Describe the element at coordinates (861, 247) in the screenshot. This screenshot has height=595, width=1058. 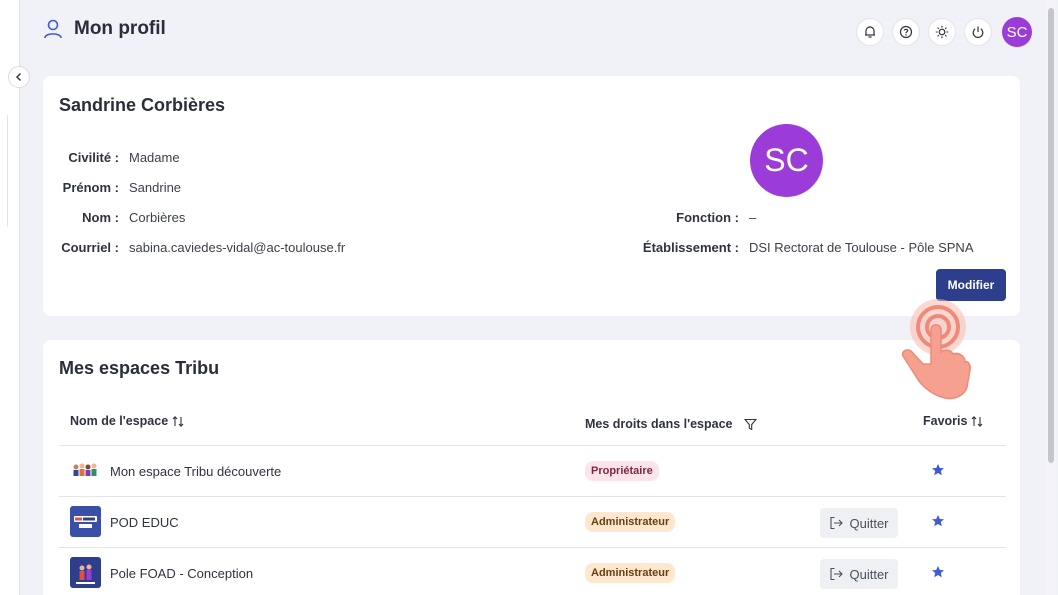
I see `etablissement-value: DSI Rectorat de Toulouse - Pôle SPNA` at that location.